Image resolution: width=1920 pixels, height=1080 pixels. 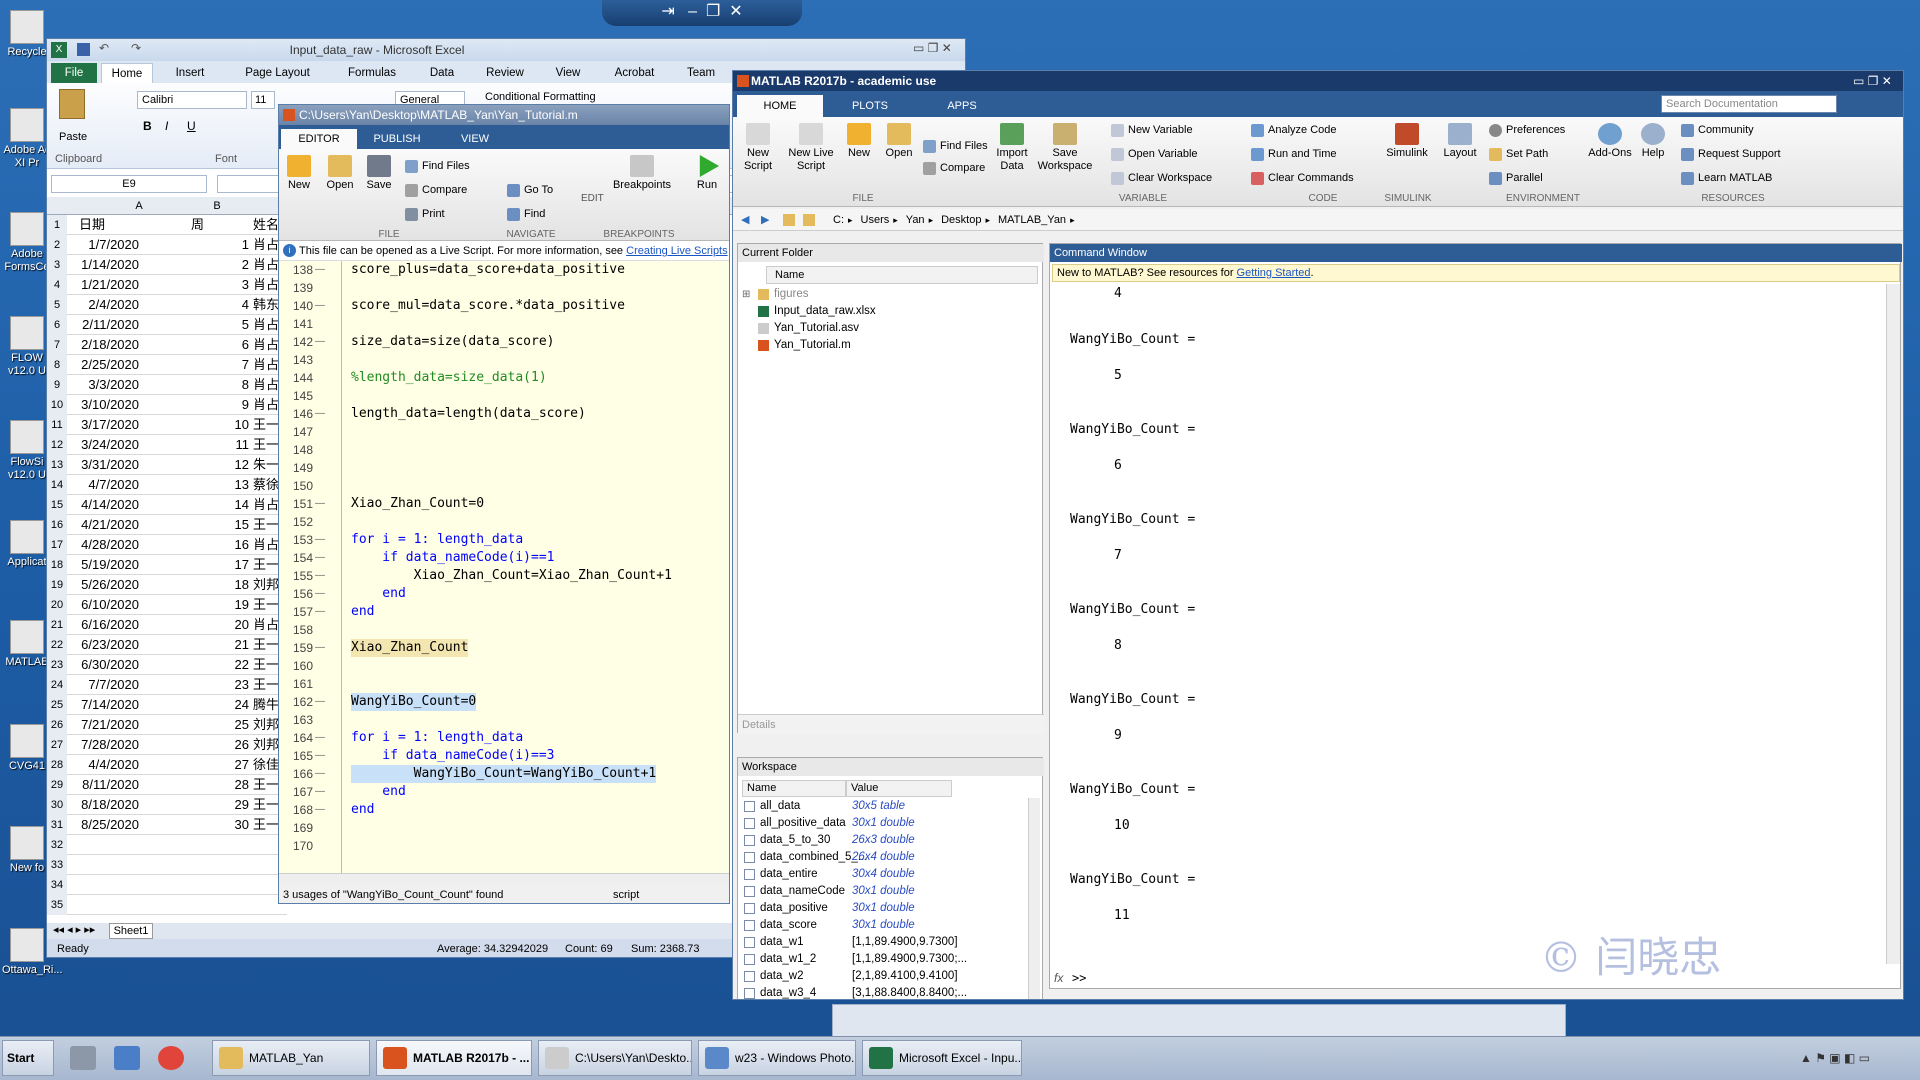 What do you see at coordinates (758, 148) in the screenshot?
I see `new-script-button: New Script` at bounding box center [758, 148].